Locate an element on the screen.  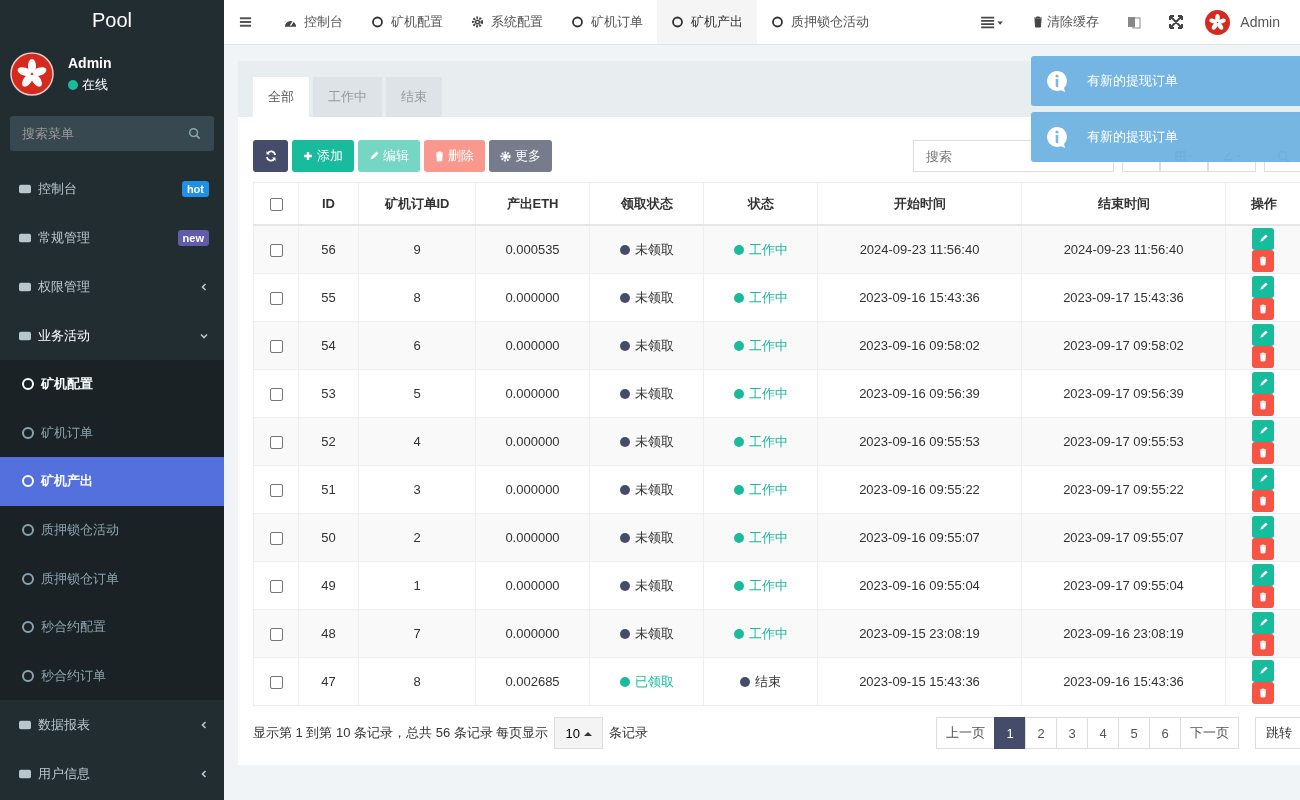
search-field: 搜索菜单 is located at coordinates (112, 133).